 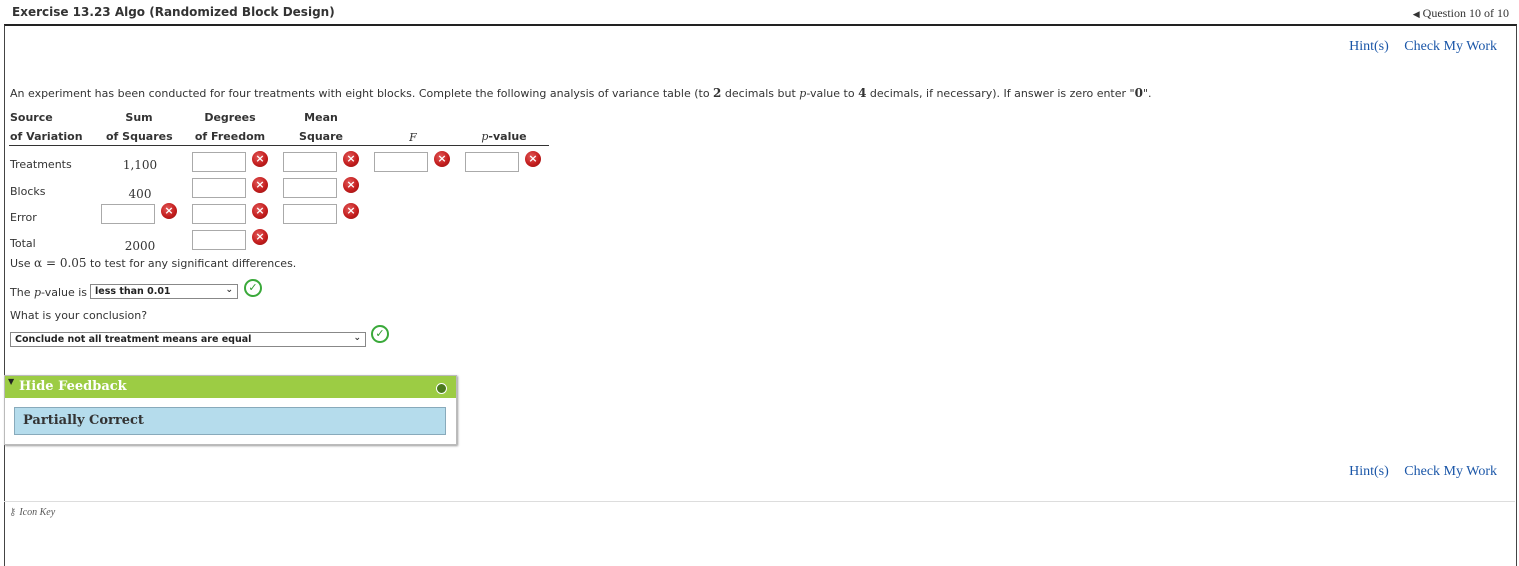 What do you see at coordinates (23, 217) in the screenshot?
I see `row-label-error: Error` at bounding box center [23, 217].